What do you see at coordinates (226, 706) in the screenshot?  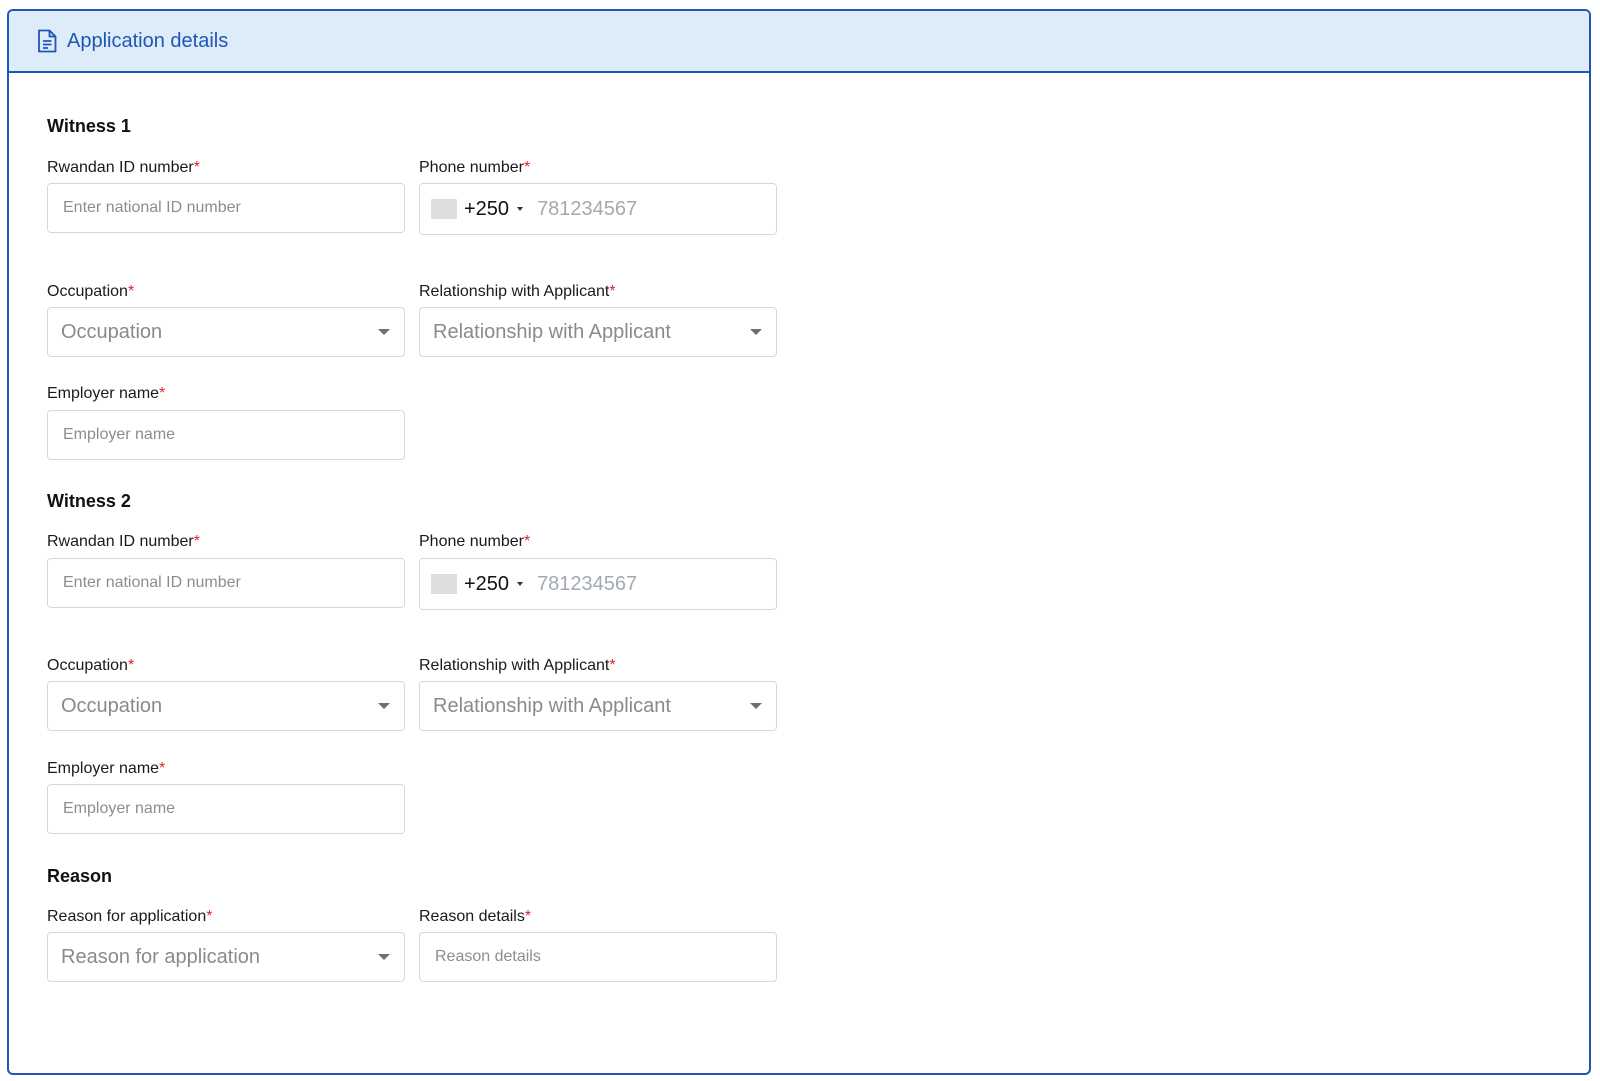 I see `witness-2-occupation-select: Occupation` at bounding box center [226, 706].